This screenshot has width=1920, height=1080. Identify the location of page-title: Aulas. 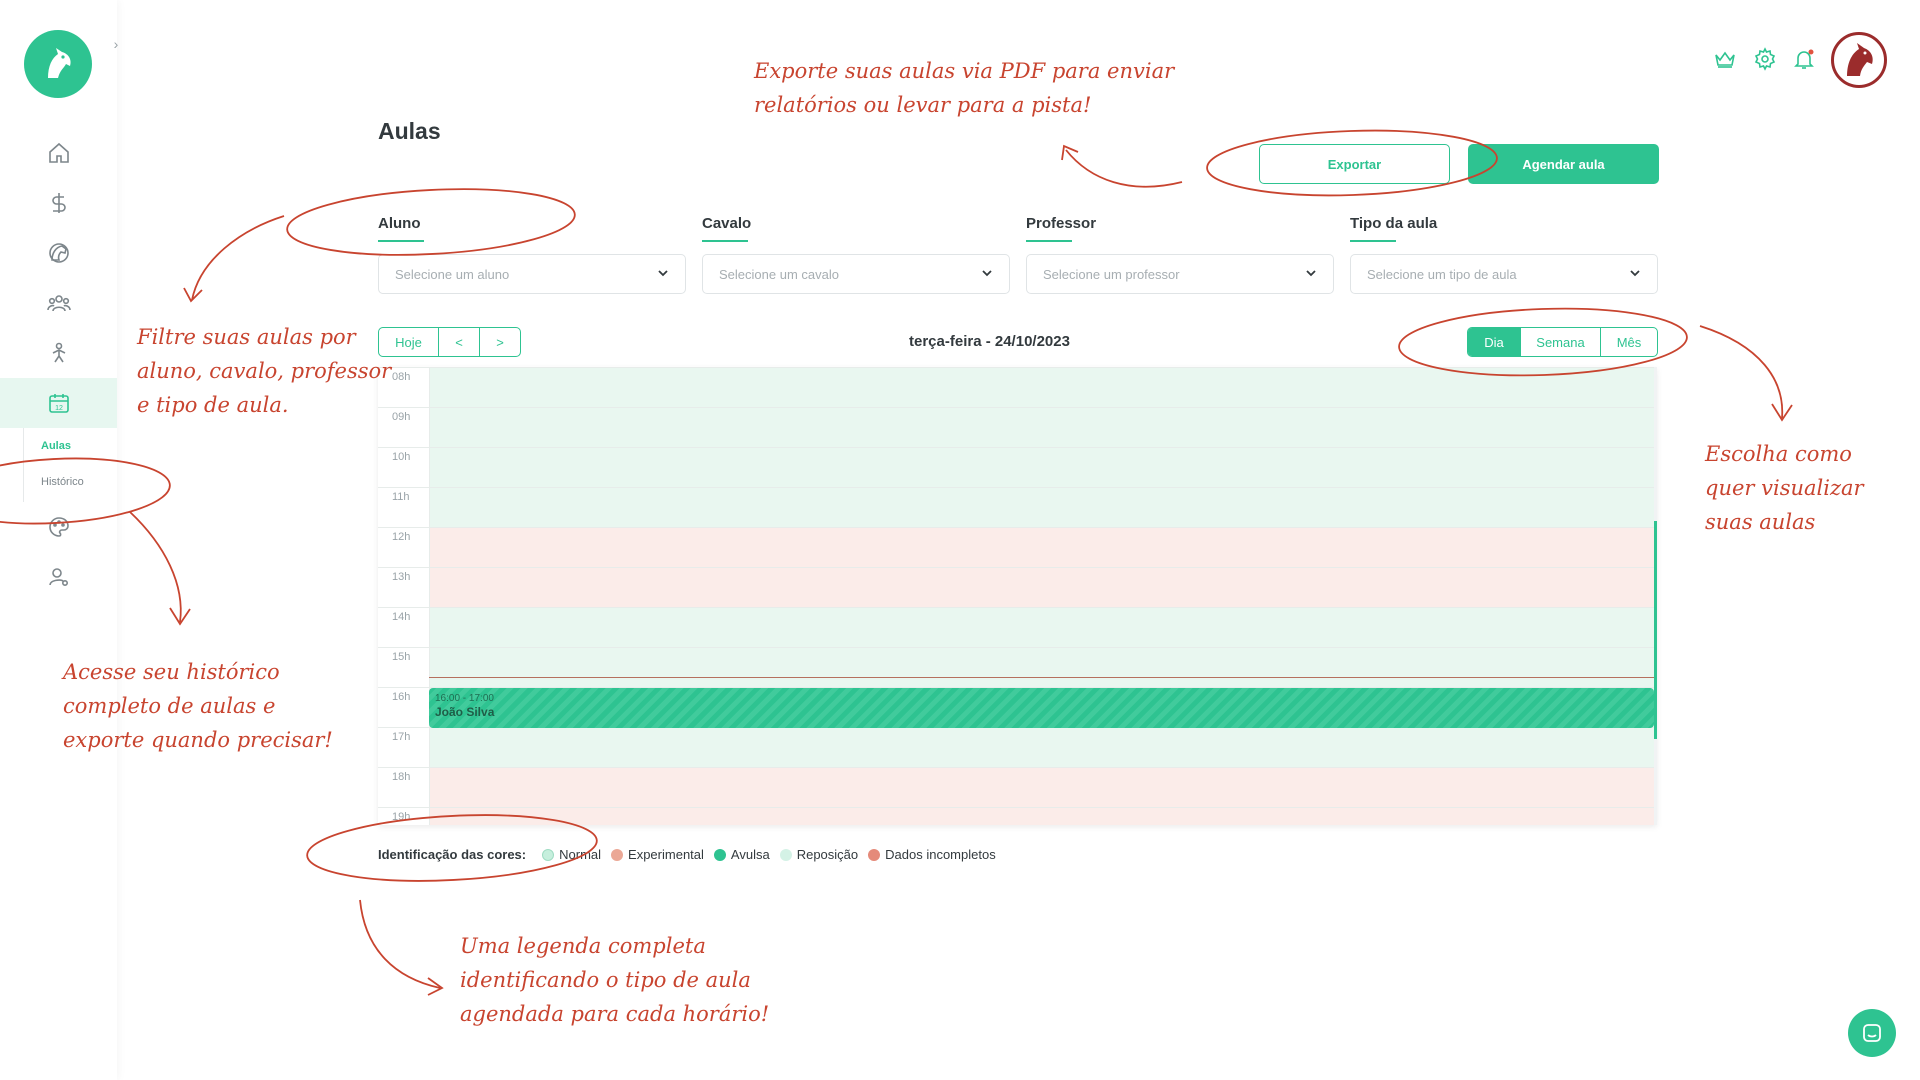
(409, 131).